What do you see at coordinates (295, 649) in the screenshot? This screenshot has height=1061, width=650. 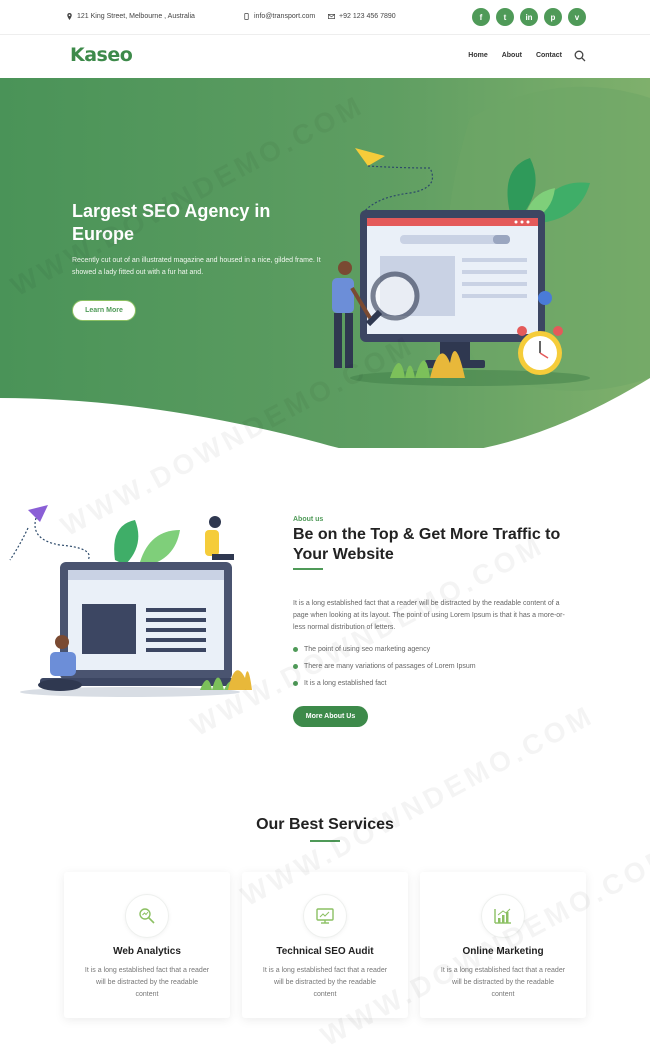 I see `bullet-dot-icon` at bounding box center [295, 649].